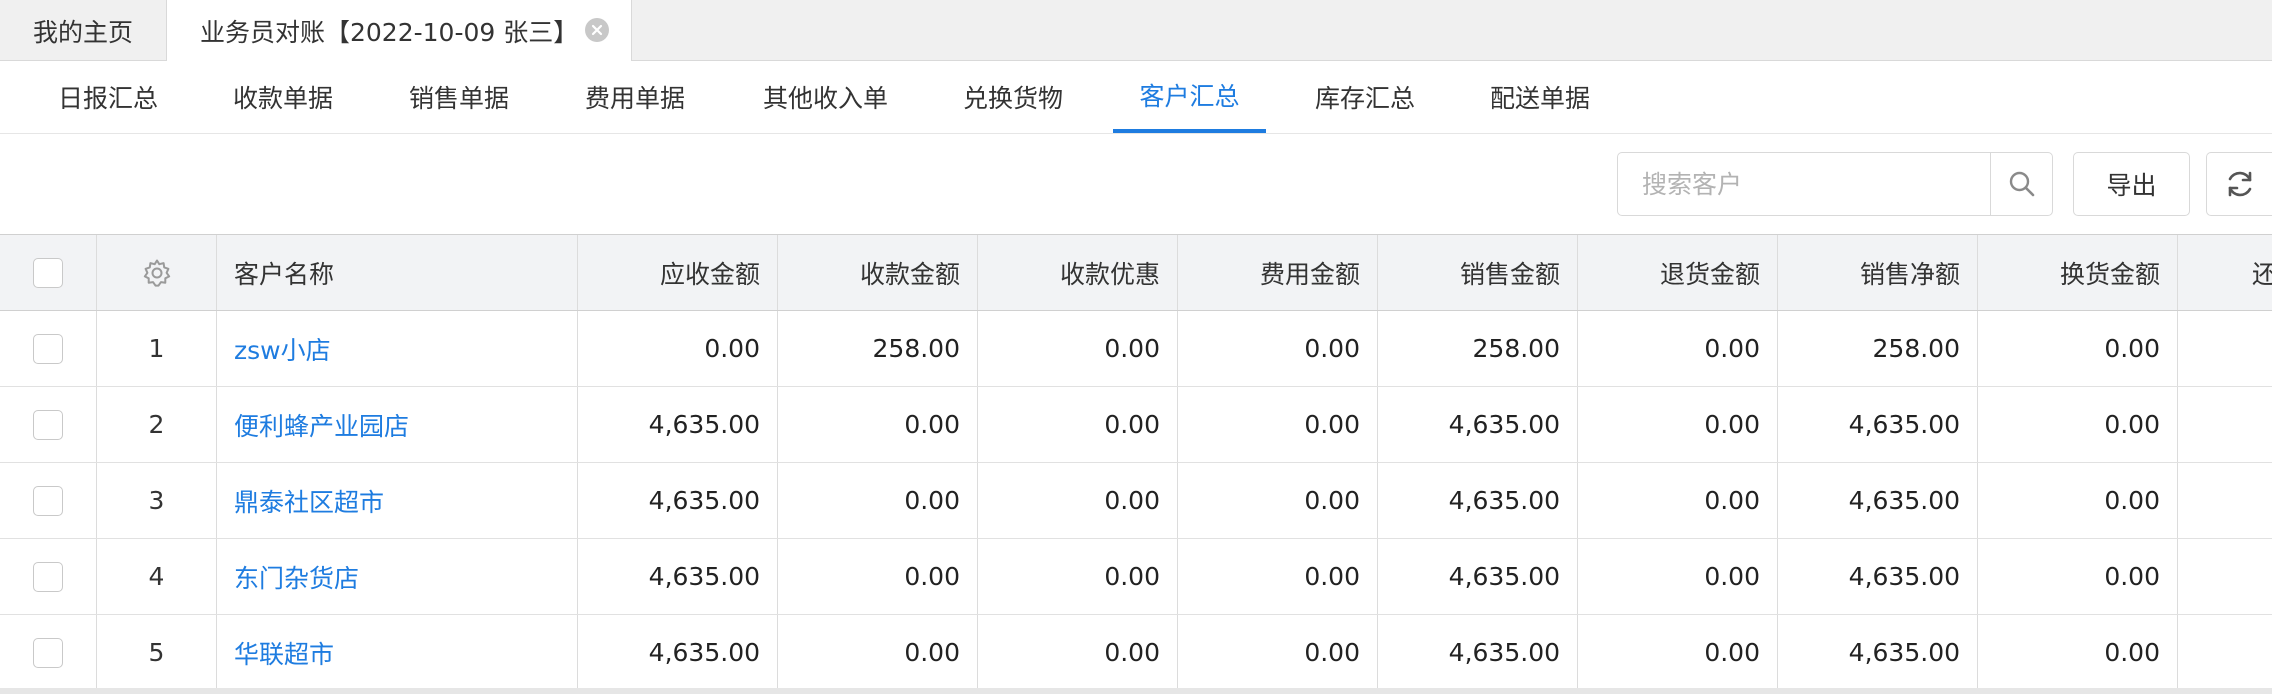 Image resolution: width=2272 pixels, height=694 pixels. Describe the element at coordinates (1878, 272) in the screenshot. I see `column-header-net-sales: 销售净额` at that location.